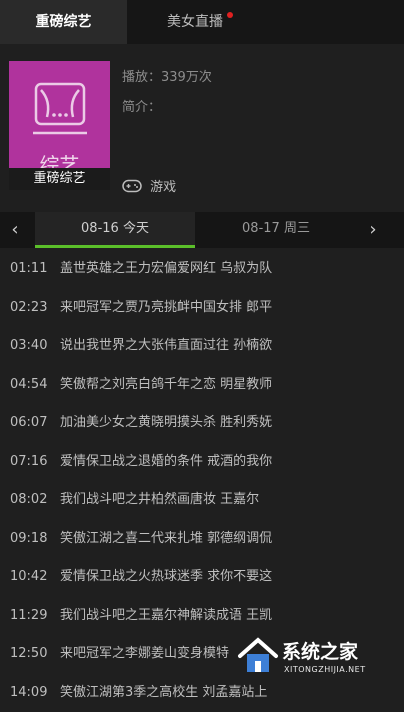 Image resolution: width=404 pixels, height=712 pixels. Describe the element at coordinates (258, 656) in the screenshot. I see `house-logo-icon` at that location.